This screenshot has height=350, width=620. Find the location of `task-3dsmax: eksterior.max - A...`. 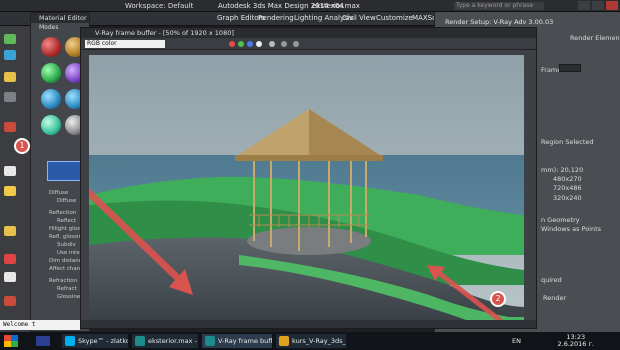

task-3dsmax: eksterior.max - A... is located at coordinates (165, 341).